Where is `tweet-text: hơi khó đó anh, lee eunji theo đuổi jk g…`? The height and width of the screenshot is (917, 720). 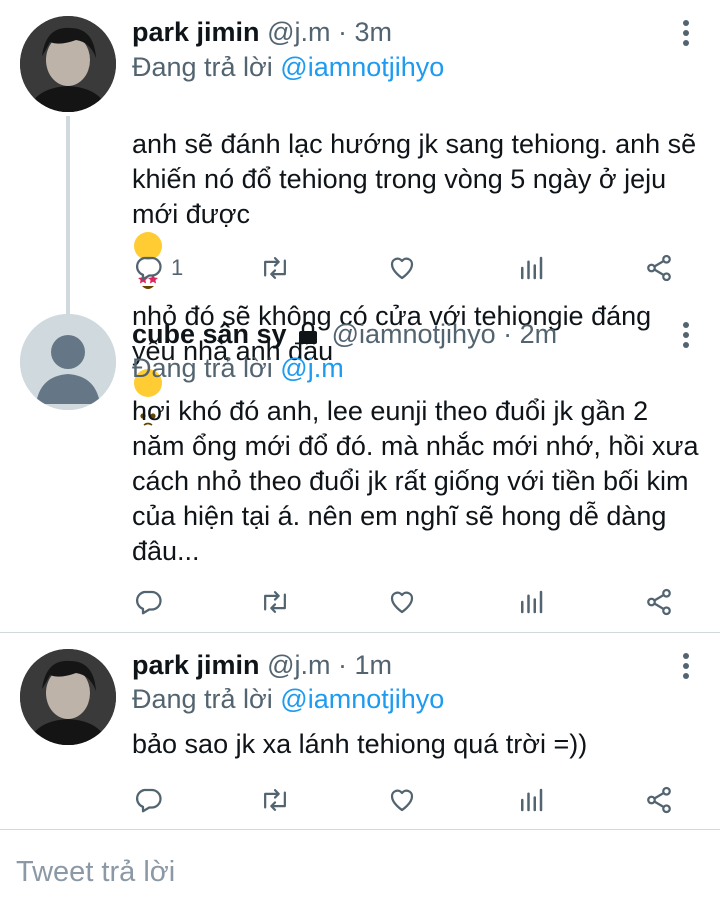
tweet-text: hơi khó đó anh, lee eunji theo đuổi jk g… is located at coordinates (415, 481).